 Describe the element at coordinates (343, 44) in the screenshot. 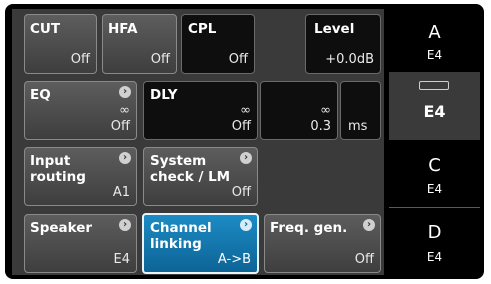

I see `level-button: Level +0.0dB` at that location.